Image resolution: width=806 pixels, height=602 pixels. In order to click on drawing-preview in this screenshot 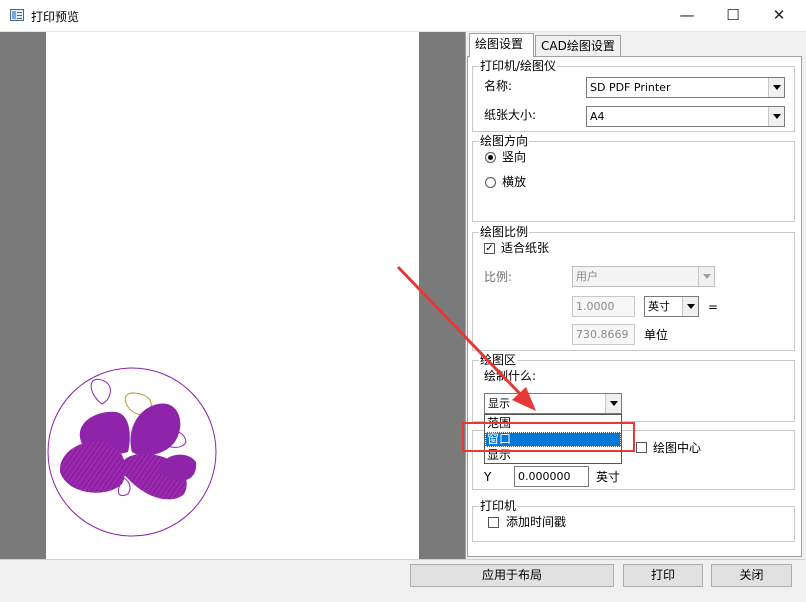, I will do `click(132, 452)`.